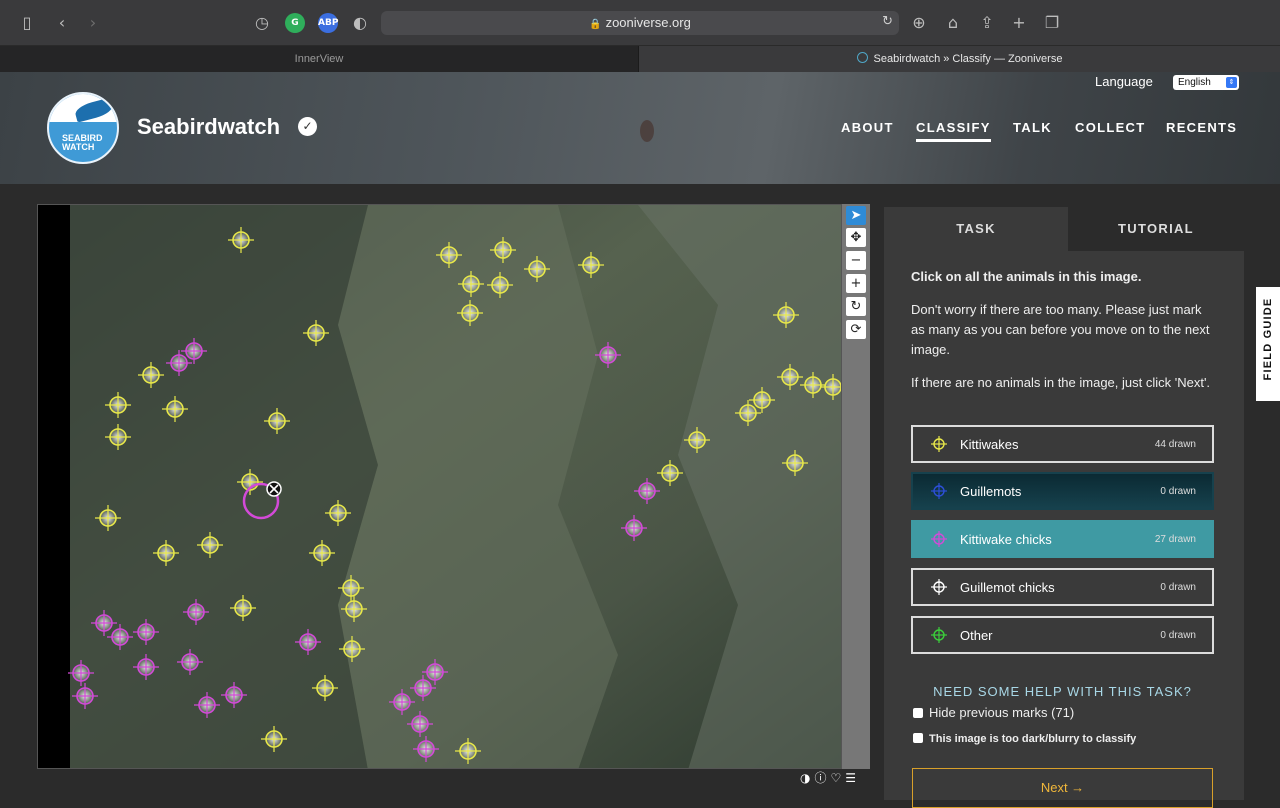  I want to click on language-select: English ⇕, so click(1206, 82).